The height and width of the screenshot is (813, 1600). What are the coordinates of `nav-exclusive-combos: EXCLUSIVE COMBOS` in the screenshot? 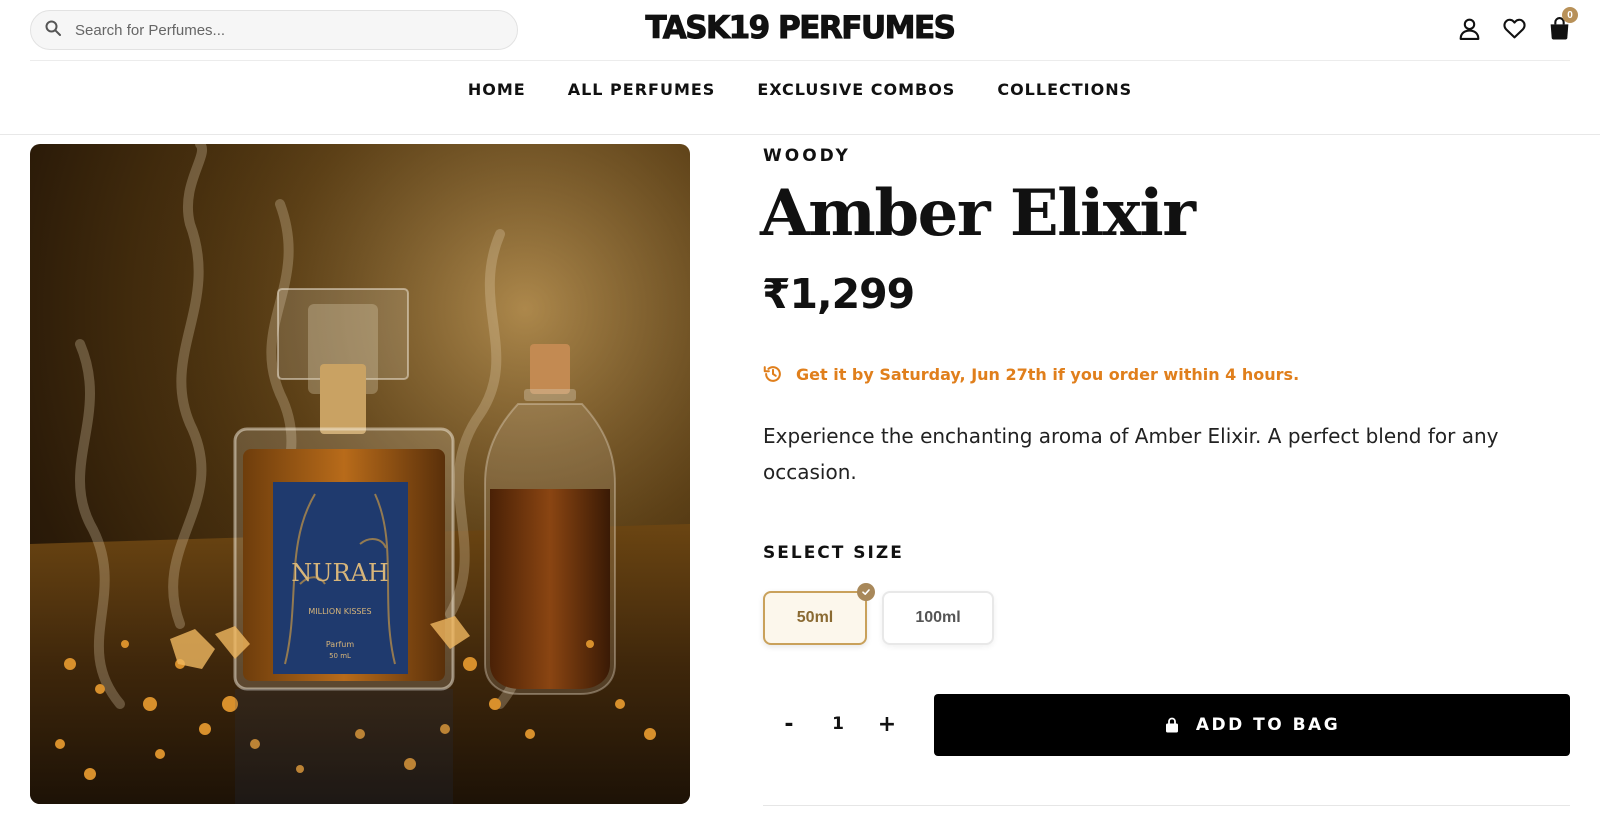 It's located at (856, 89).